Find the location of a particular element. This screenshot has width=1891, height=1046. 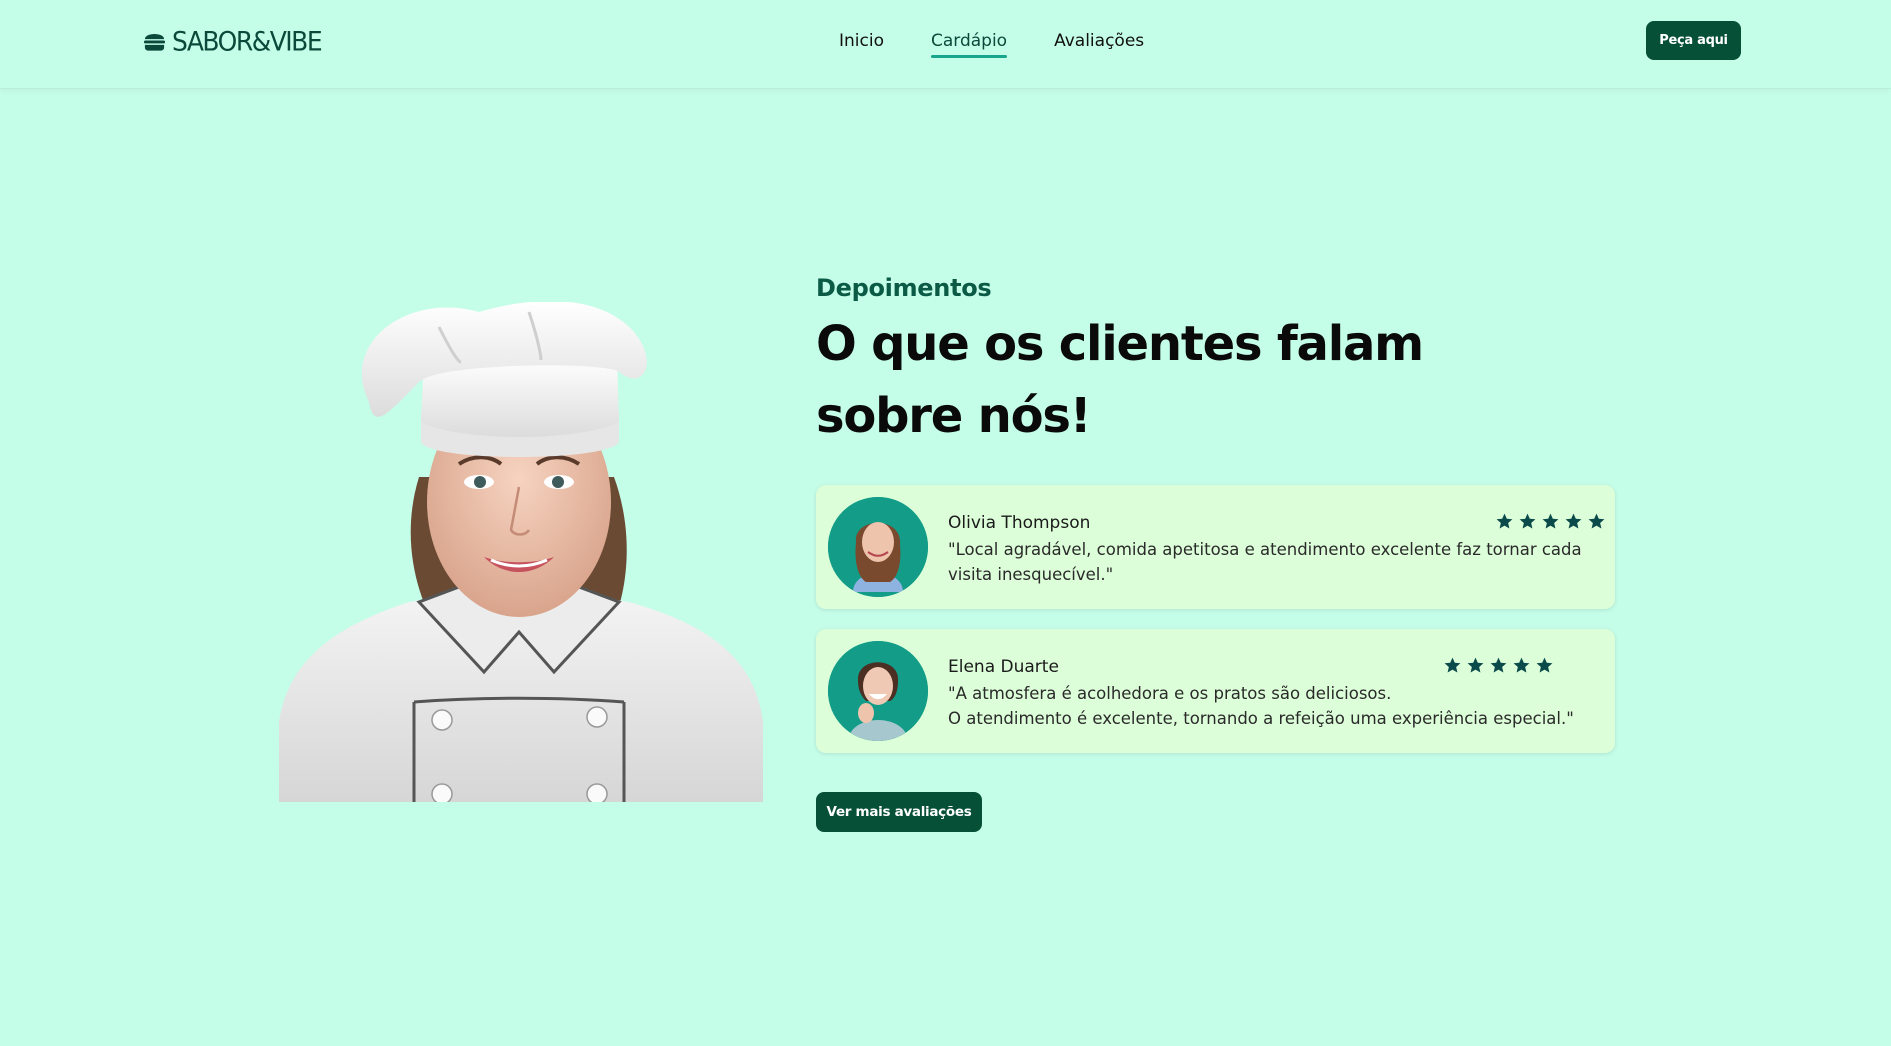

chef-illustration is located at coordinates (521, 552).